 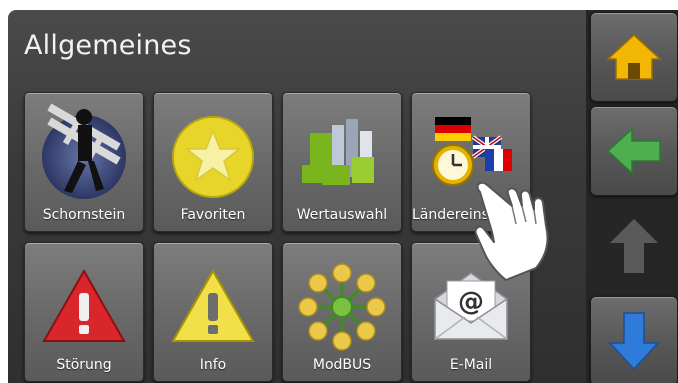 I want to click on home-icon, so click(x=634, y=56).